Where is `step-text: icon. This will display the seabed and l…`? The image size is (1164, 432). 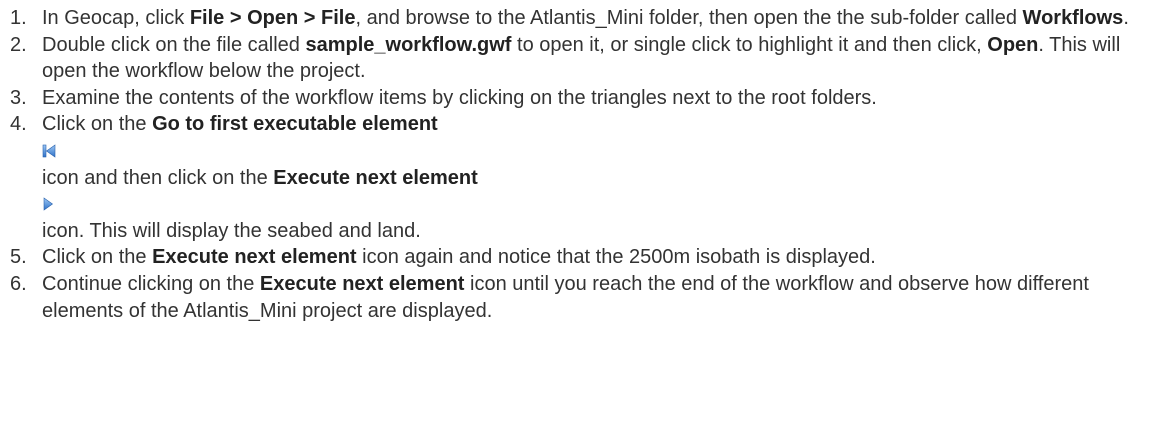
step-text: icon. This will display the seabed and l… is located at coordinates (231, 230).